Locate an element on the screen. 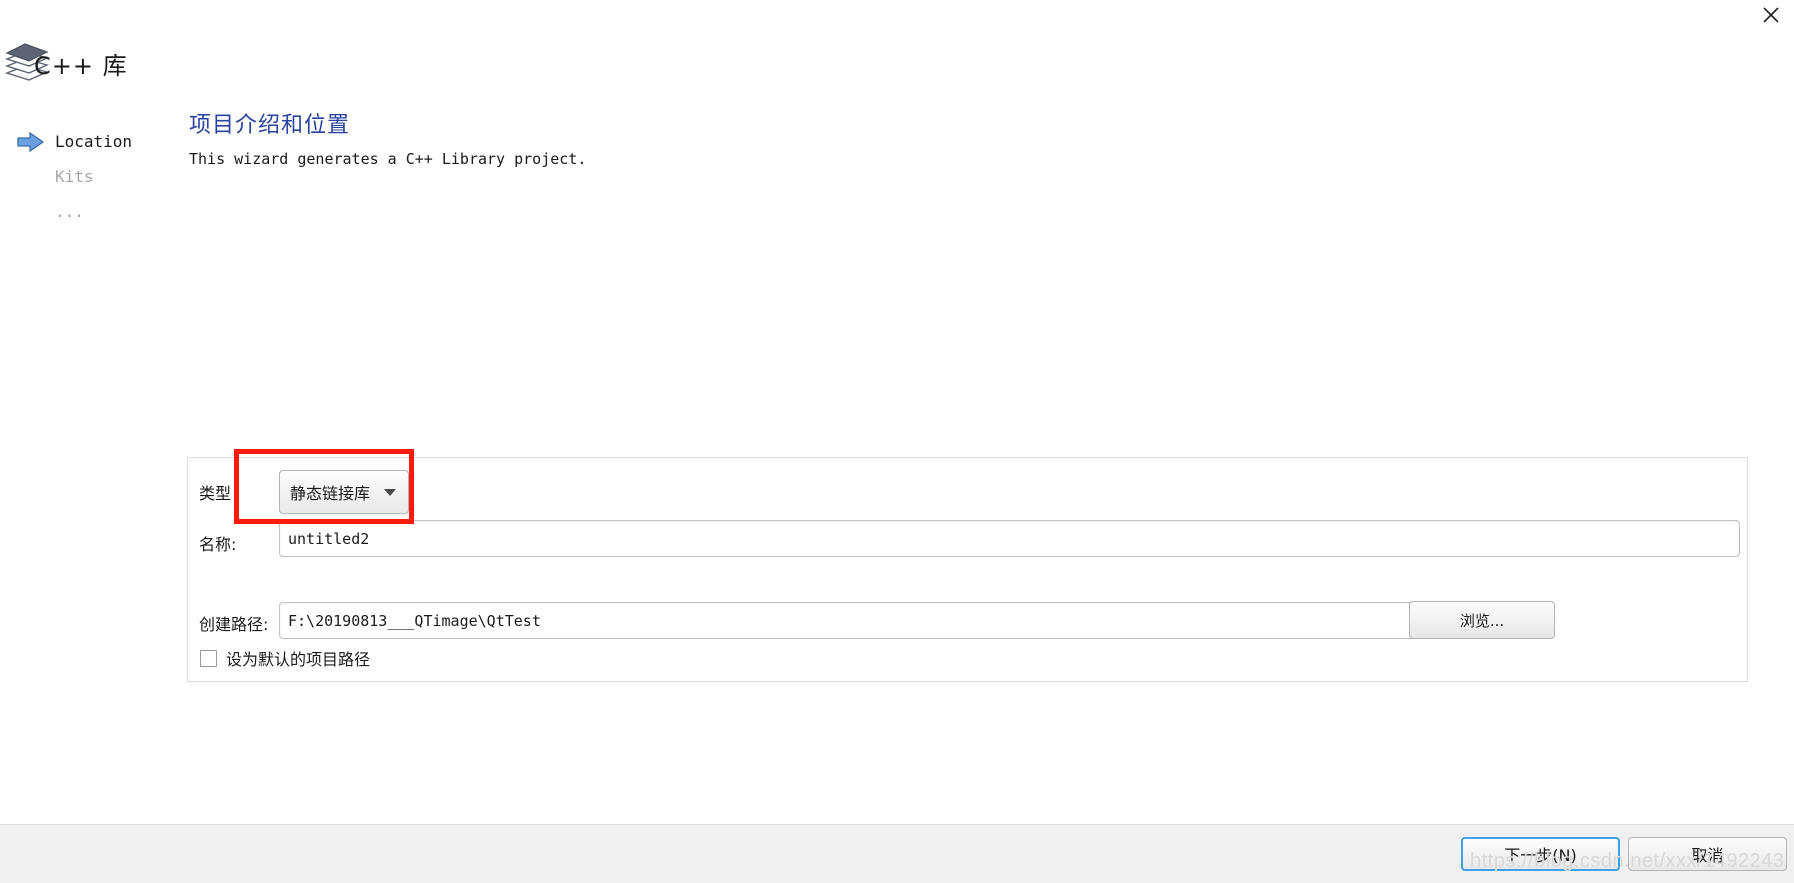 The width and height of the screenshot is (1794, 883). dialog-footer: 下一步(N) 取消 is located at coordinates (897, 853).